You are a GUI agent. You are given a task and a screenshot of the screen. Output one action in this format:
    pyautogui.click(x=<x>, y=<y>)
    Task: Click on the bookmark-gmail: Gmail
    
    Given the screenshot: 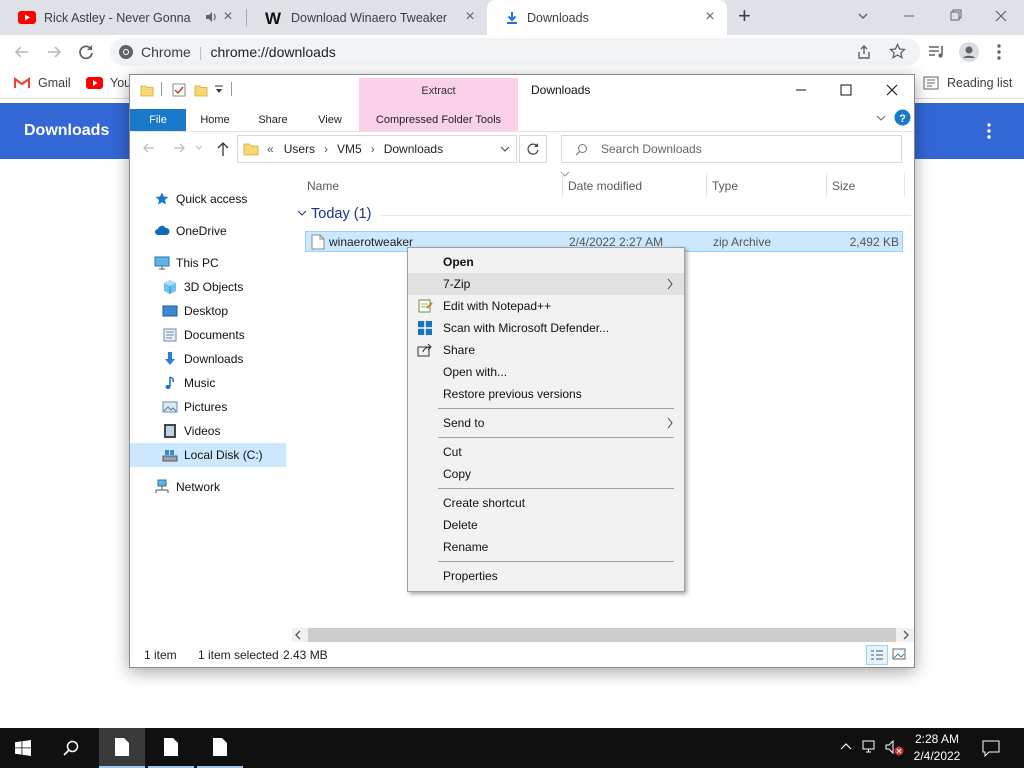 What is the action you would take?
    pyautogui.click(x=42, y=83)
    